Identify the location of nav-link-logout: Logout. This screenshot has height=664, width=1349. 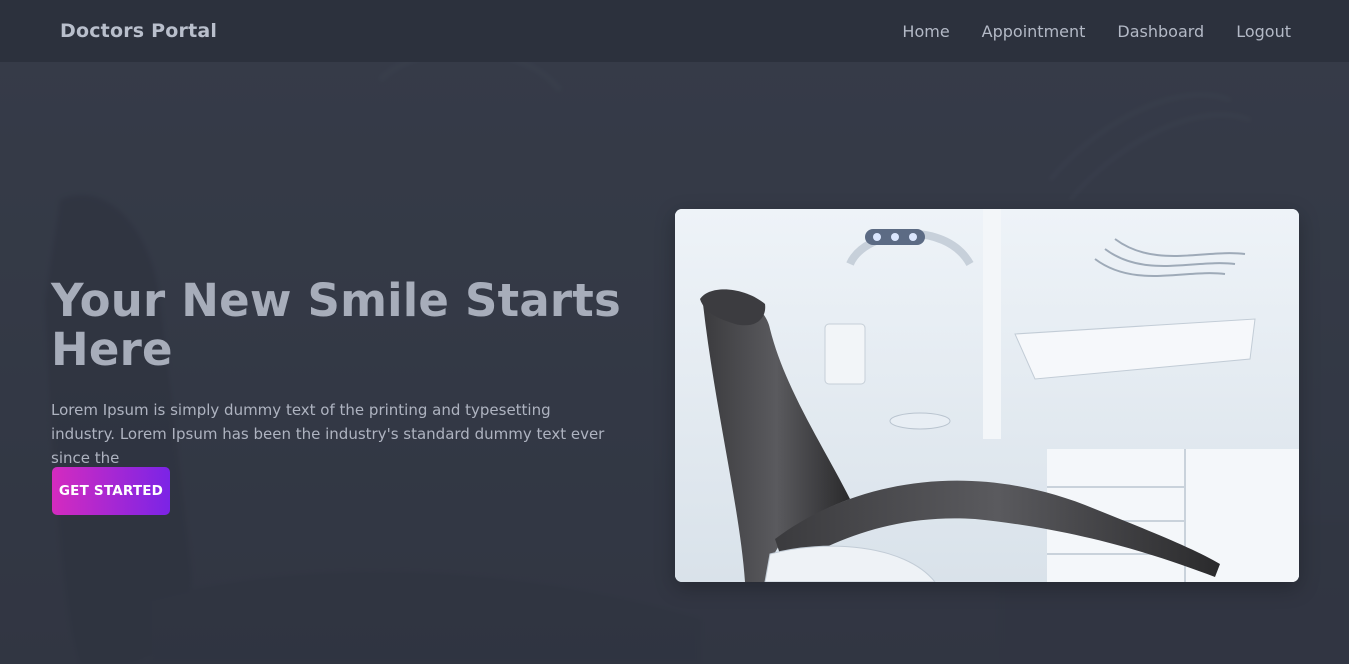
(1263, 31).